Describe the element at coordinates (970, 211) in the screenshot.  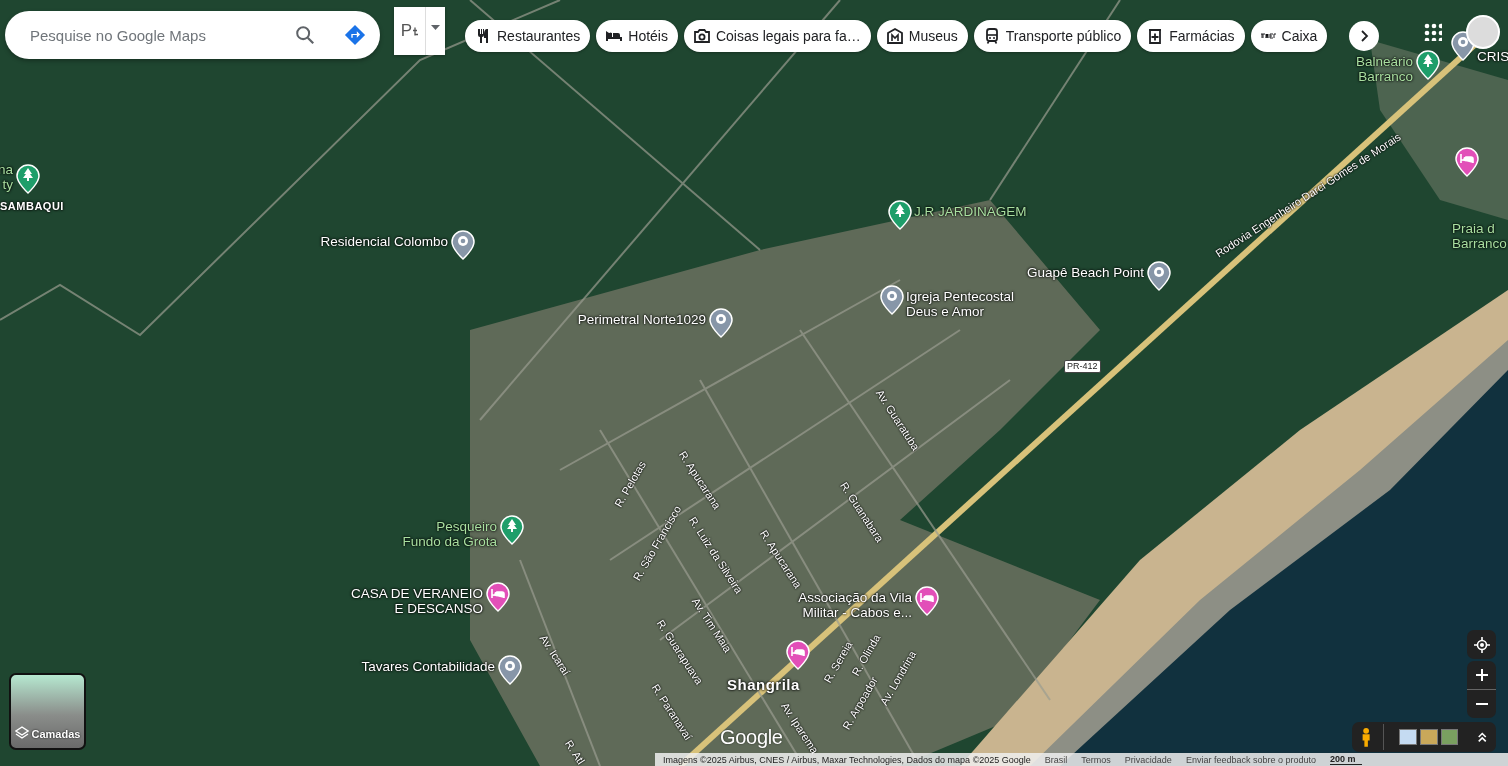
I see `place-label: J.R JARDINAGEM` at that location.